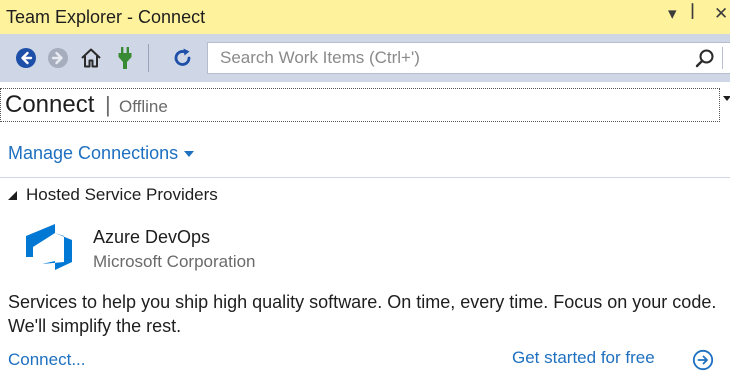 The width and height of the screenshot is (730, 374). I want to click on title-bar: Team Explorer - Connect ▾ ꟾ ✕, so click(365, 17).